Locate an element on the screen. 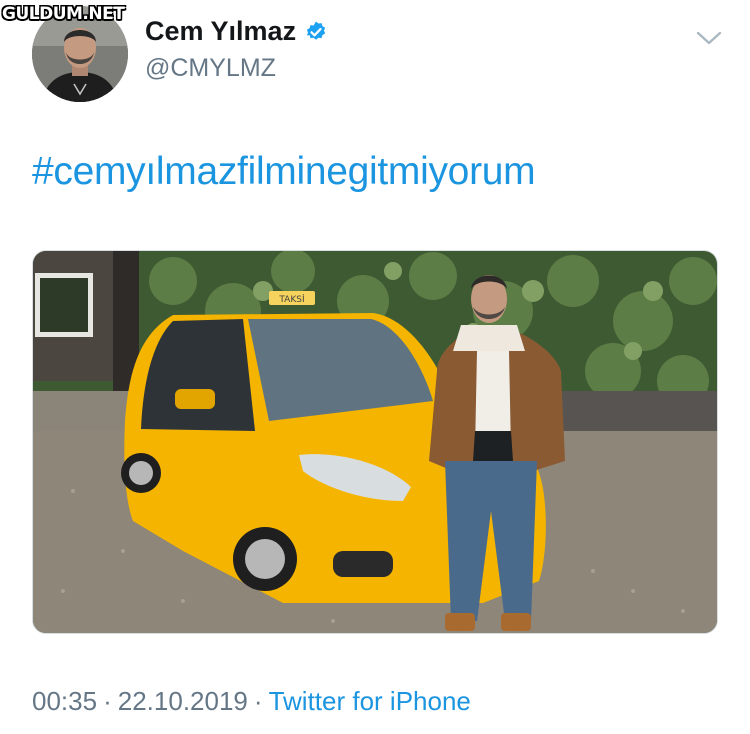 This screenshot has width=750, height=734. verified-badge-icon is located at coordinates (316, 30).